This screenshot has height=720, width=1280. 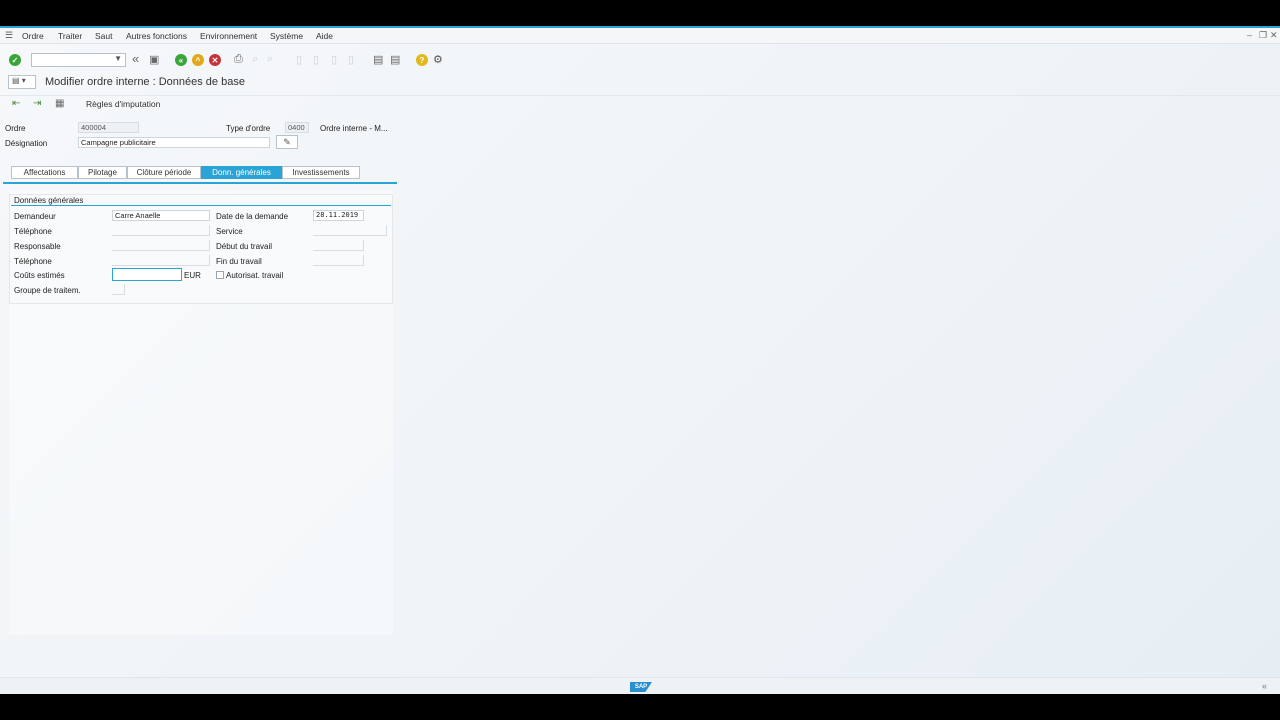 What do you see at coordinates (238, 59) in the screenshot?
I see `print-icon: ⎙` at bounding box center [238, 59].